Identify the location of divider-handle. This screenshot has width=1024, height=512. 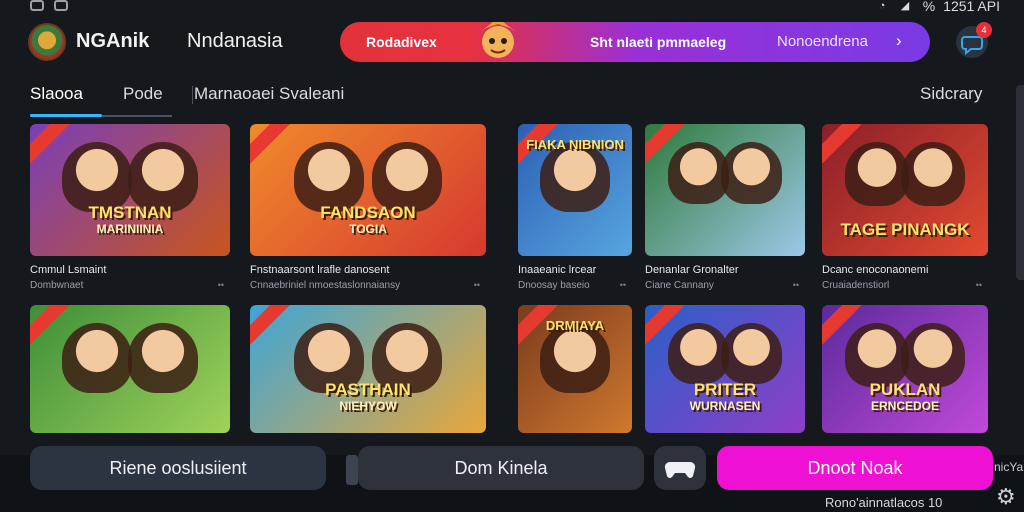
(352, 470).